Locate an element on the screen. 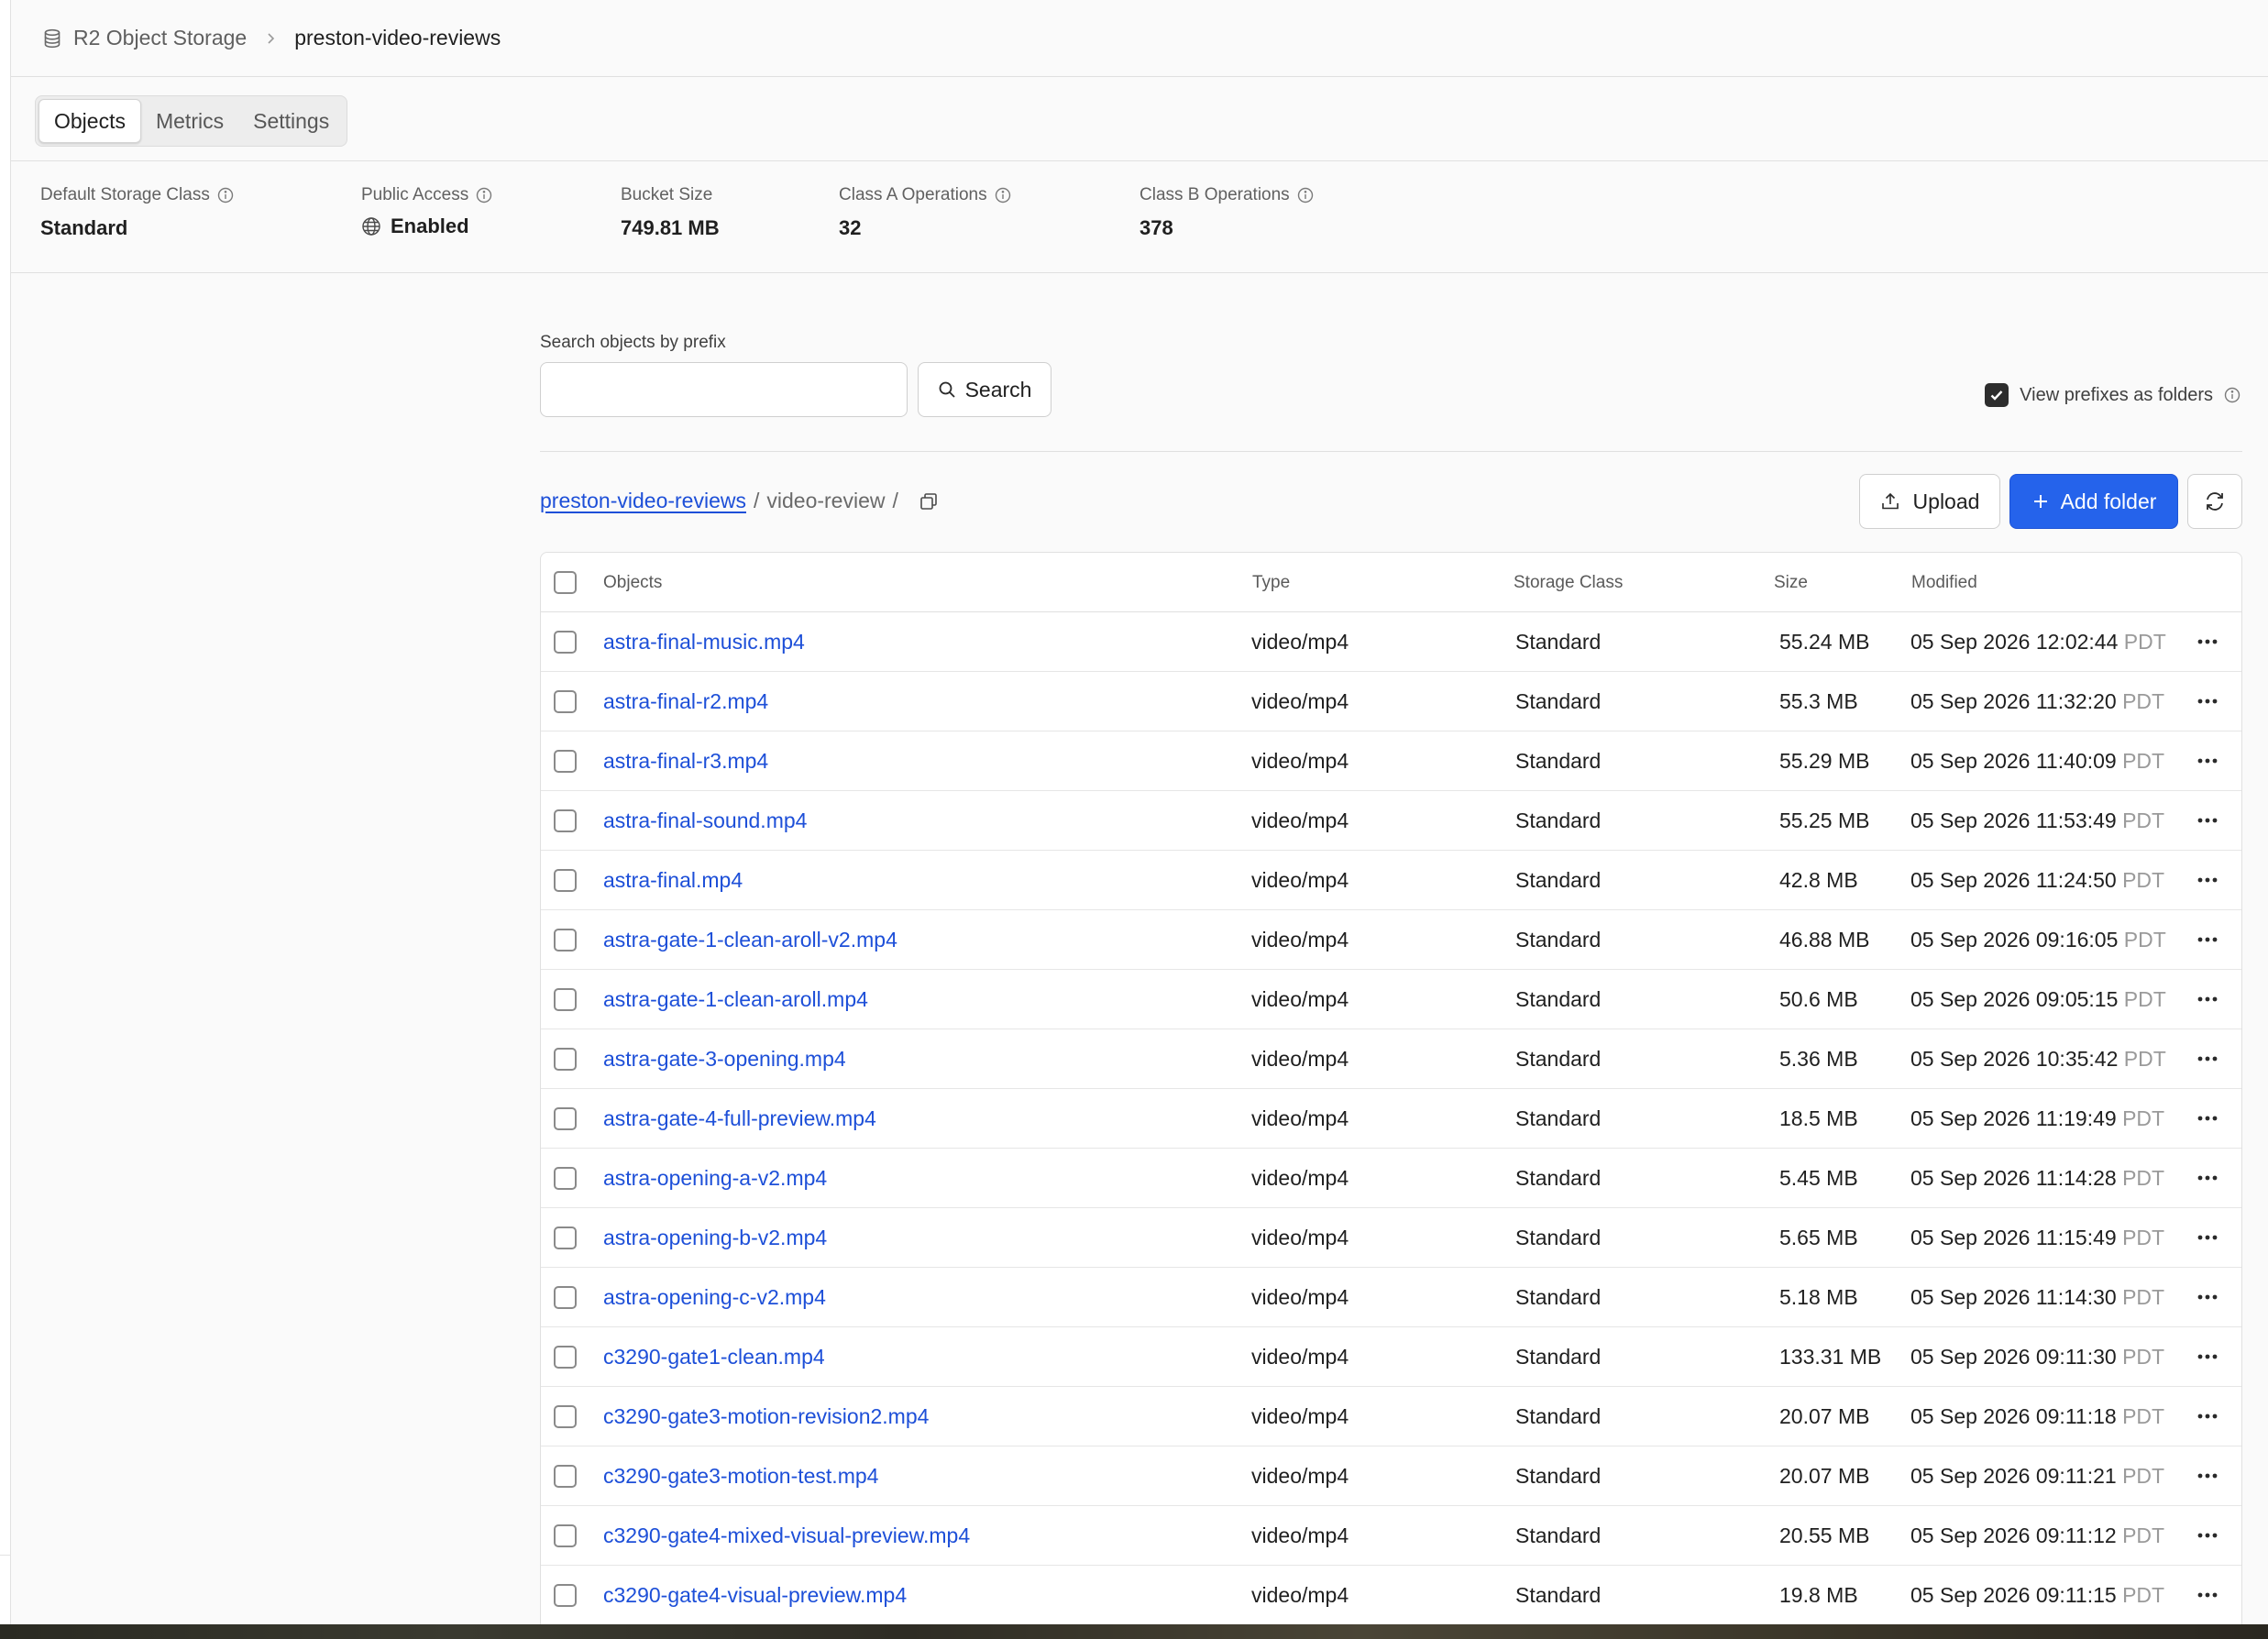 This screenshot has height=1639, width=2268. object-name-link: c3290-gate1-clean.mp4 is located at coordinates (714, 1357).